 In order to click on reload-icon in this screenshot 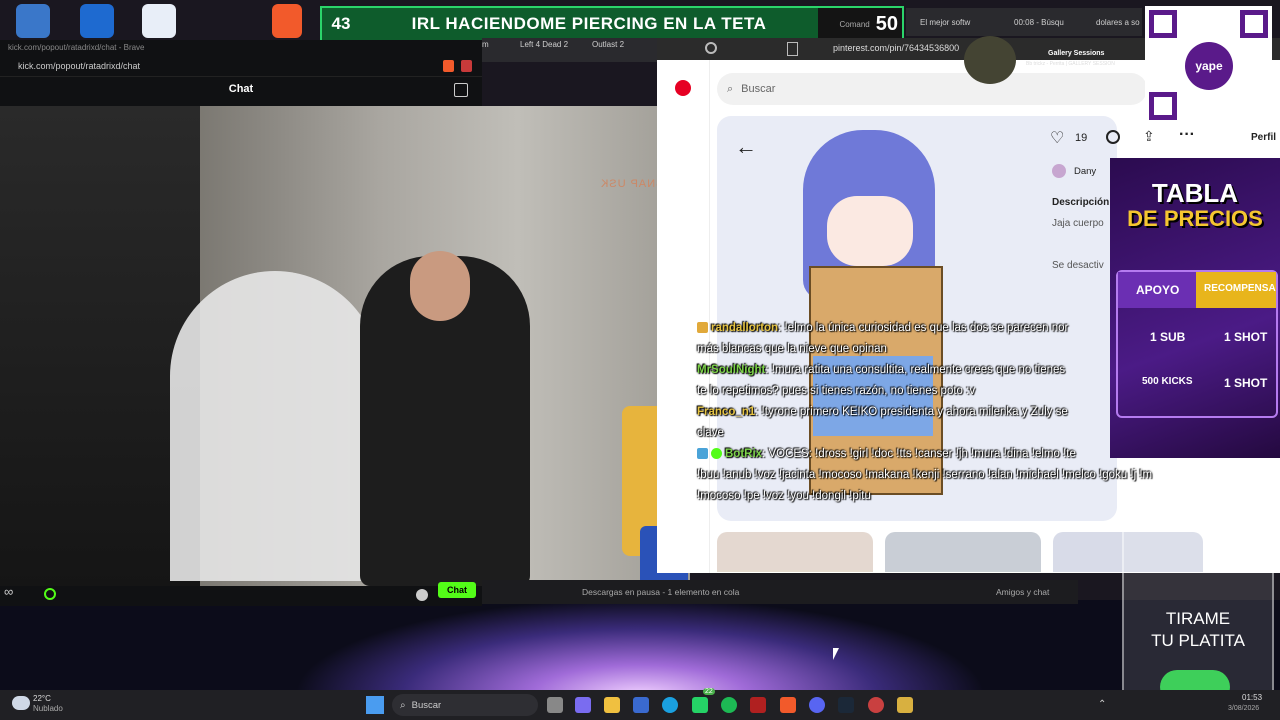, I will do `click(711, 48)`.